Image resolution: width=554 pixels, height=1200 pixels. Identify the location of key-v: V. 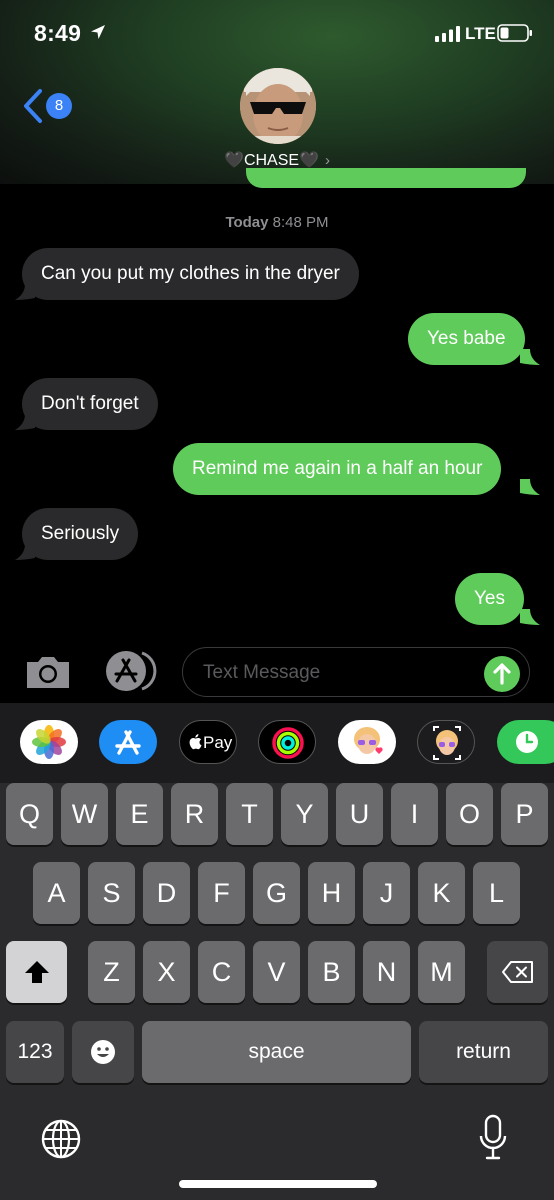
(276, 972).